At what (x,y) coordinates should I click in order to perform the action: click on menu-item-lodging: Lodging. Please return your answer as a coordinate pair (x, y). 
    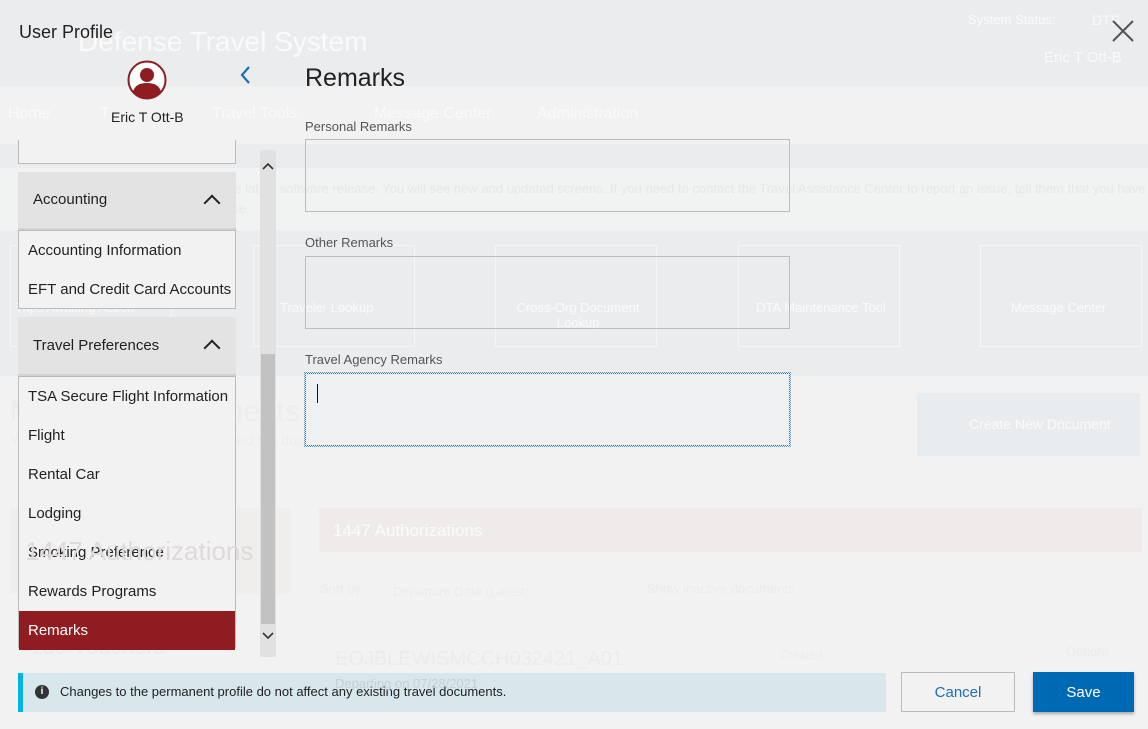
    Looking at the image, I should click on (127, 513).